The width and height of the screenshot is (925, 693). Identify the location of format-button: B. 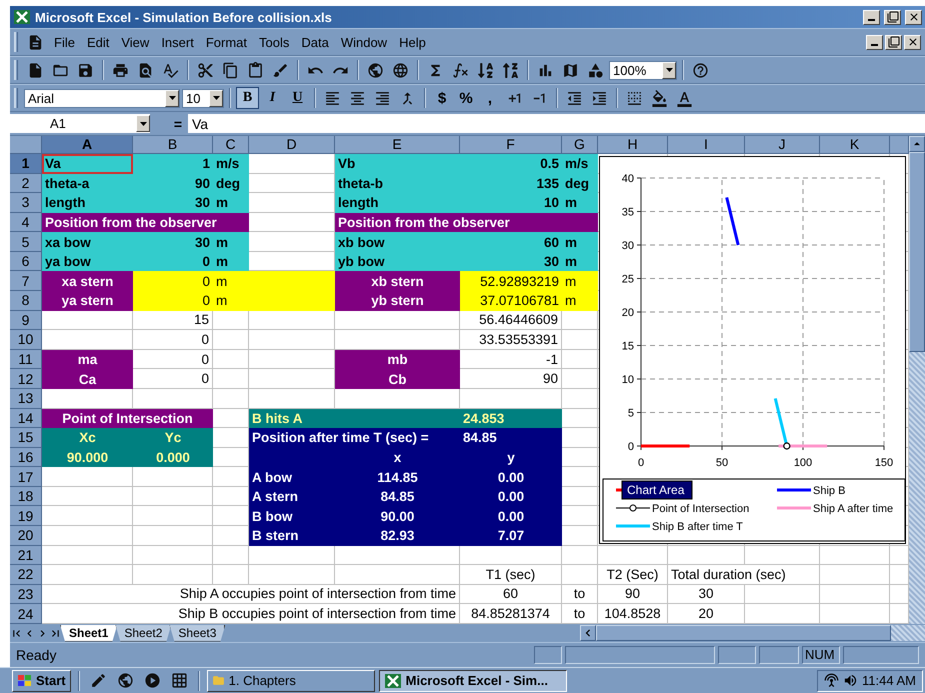
(247, 98).